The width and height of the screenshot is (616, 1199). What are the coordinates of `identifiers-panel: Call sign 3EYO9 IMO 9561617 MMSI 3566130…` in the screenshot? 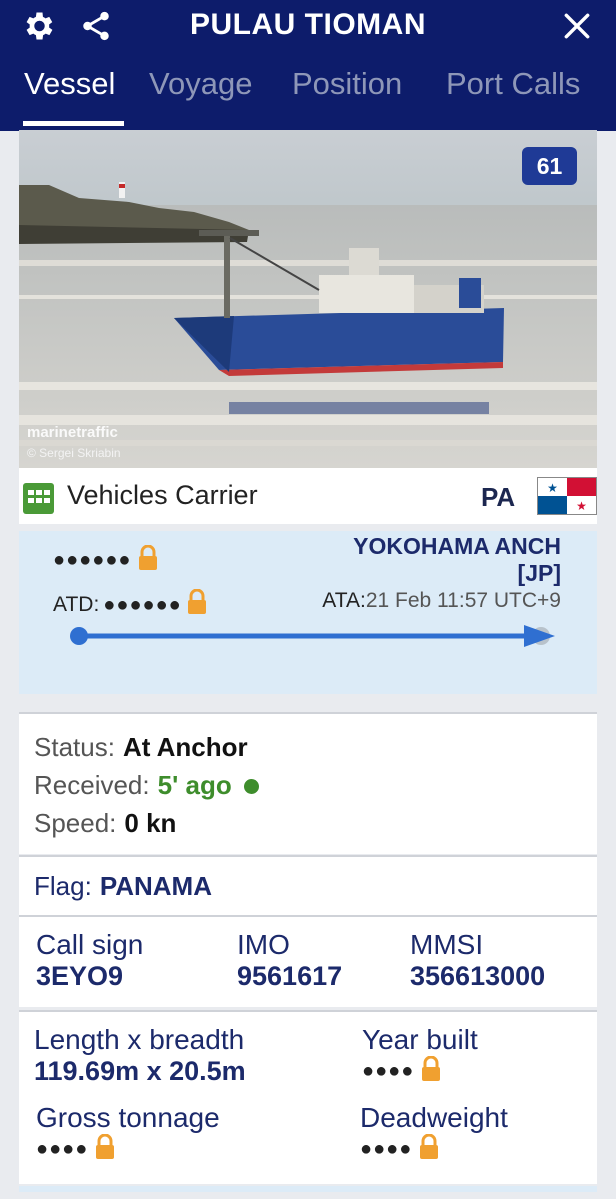 It's located at (308, 962).